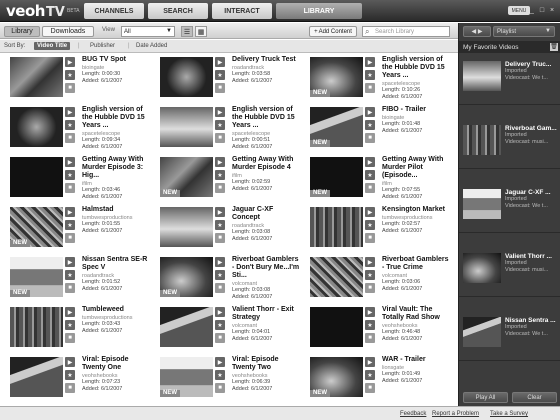 The image size is (560, 420). I want to click on play-all-button: Play All, so click(485, 397).